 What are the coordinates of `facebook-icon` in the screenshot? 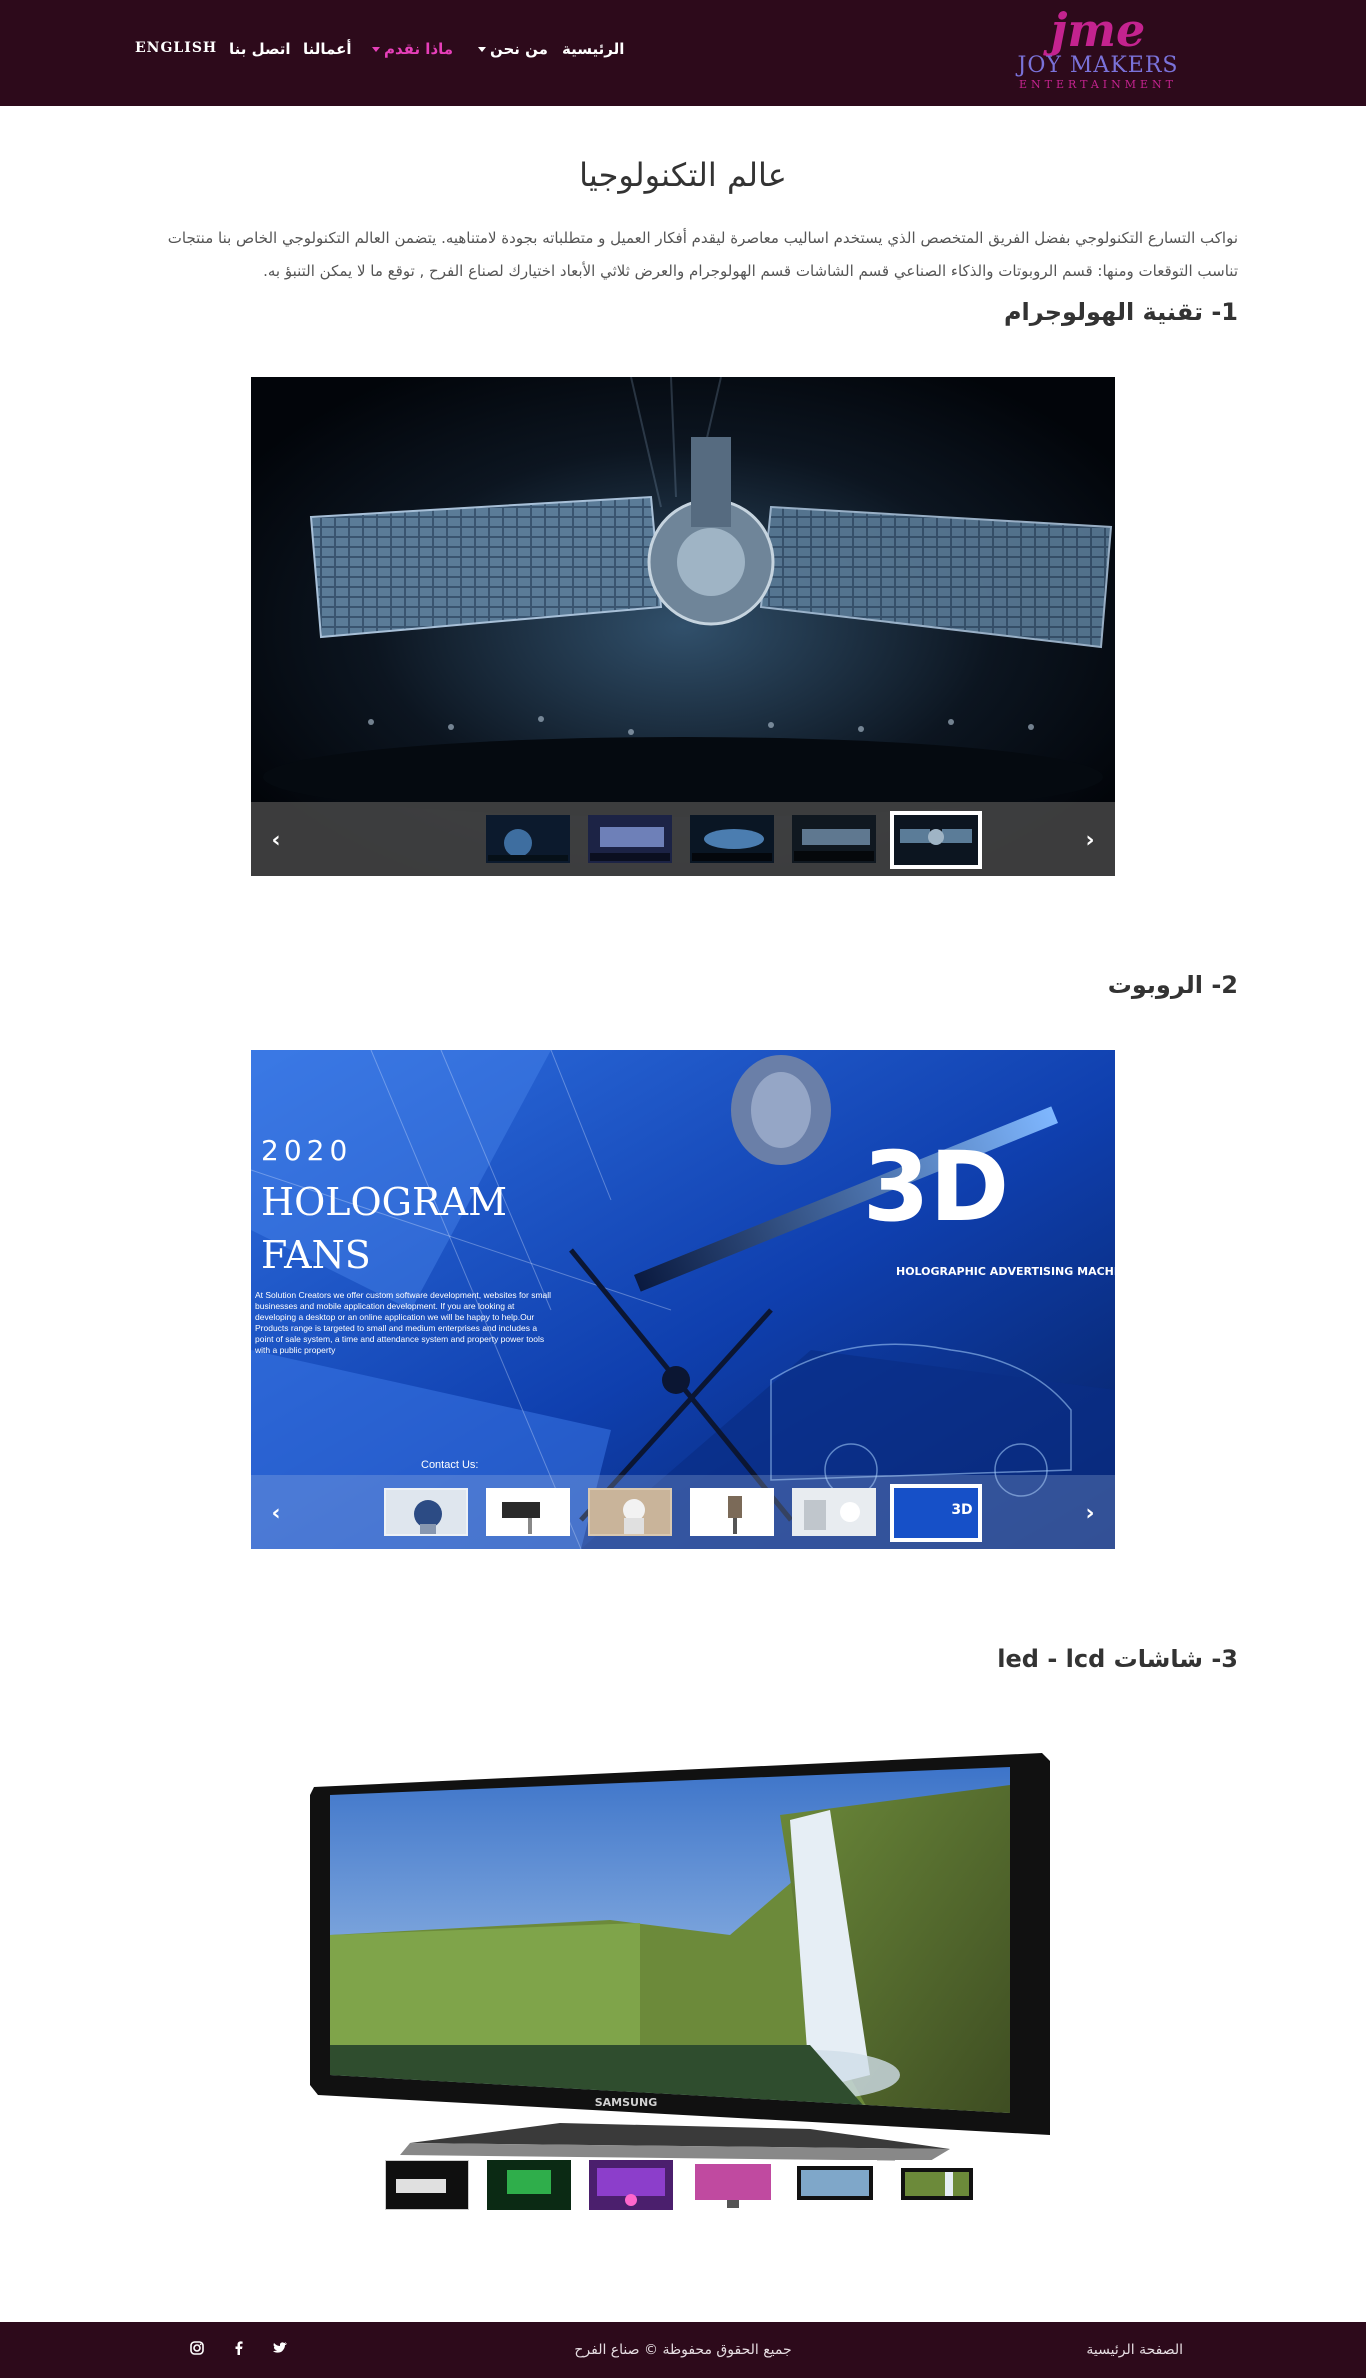 It's located at (239, 2350).